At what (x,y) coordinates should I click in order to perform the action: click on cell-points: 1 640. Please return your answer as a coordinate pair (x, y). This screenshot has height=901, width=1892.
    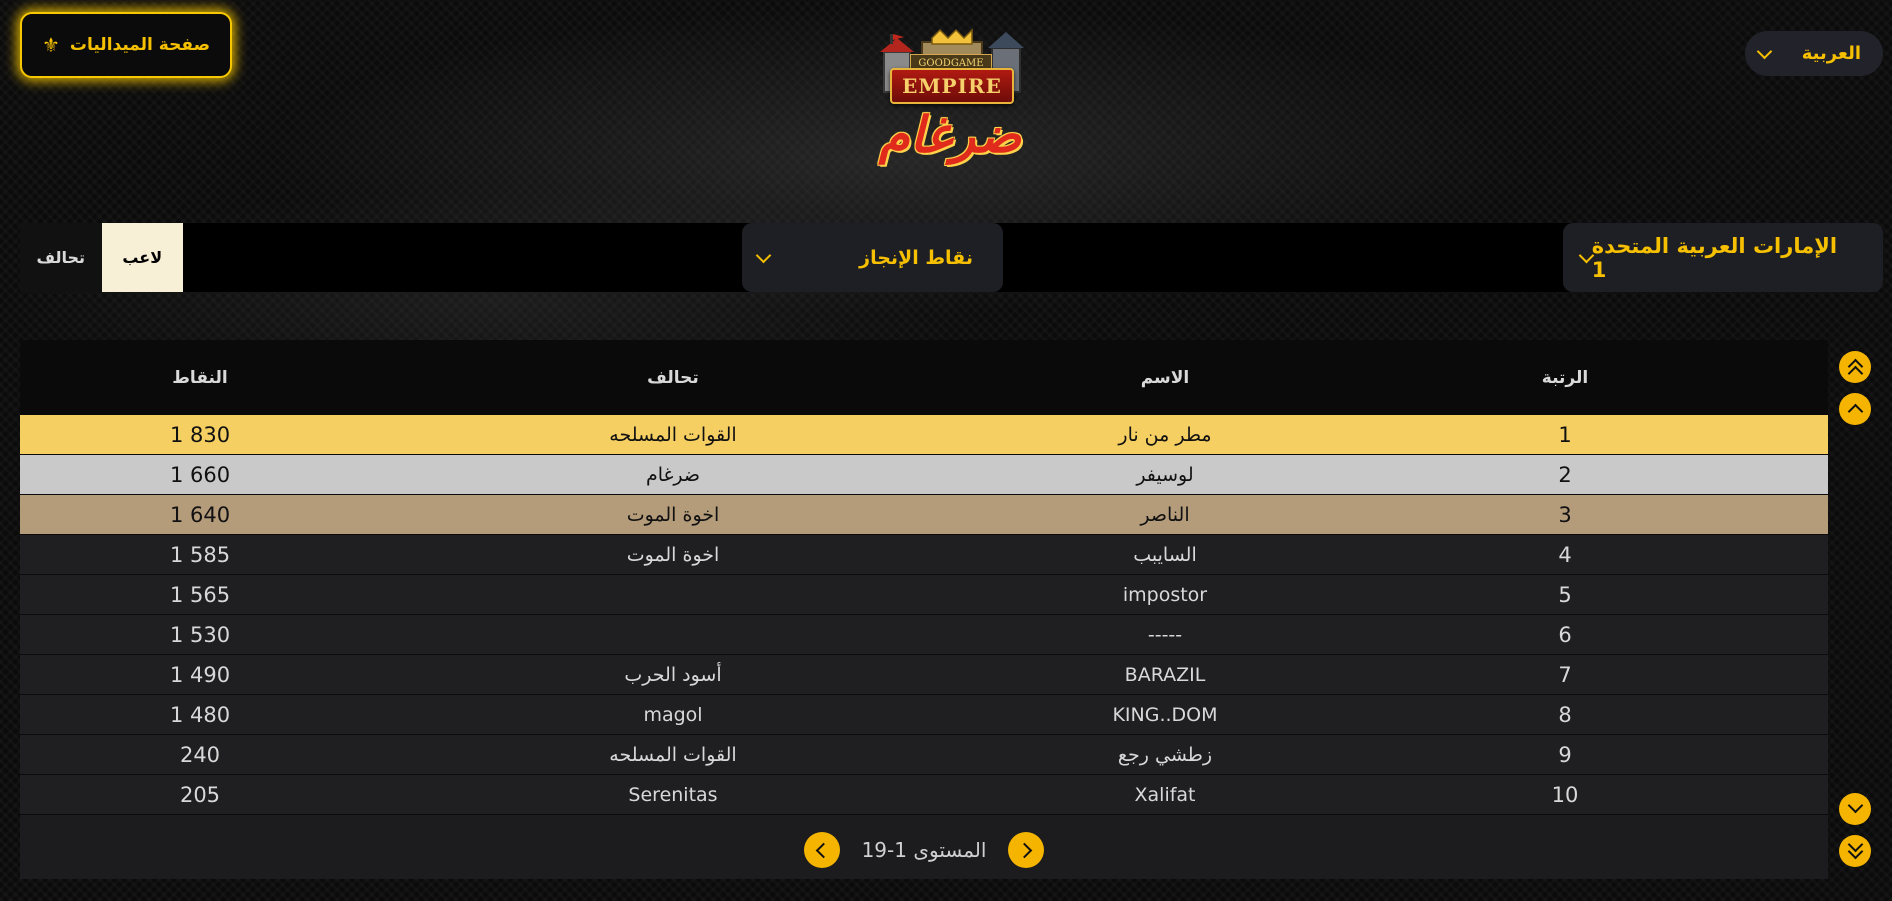
    Looking at the image, I should click on (200, 514).